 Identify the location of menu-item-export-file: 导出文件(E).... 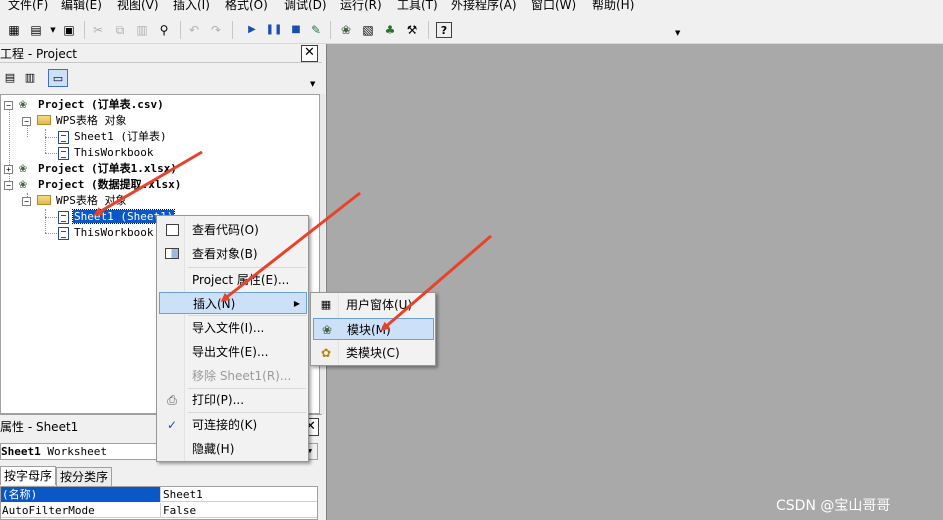
(233, 352).